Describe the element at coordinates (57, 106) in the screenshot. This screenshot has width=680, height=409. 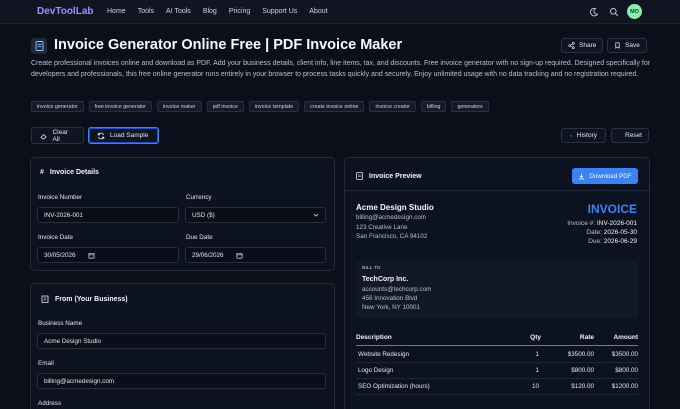
I see `tag-chip: invoice generator` at that location.